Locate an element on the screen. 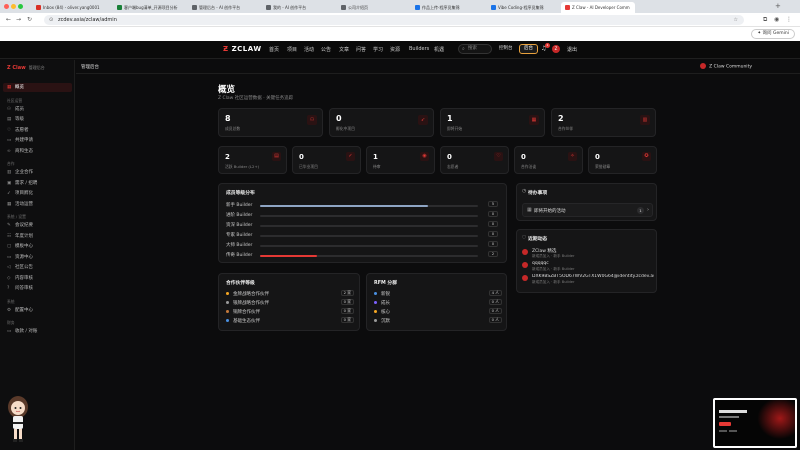 The image size is (800, 450). sidebar-item: ◇ 内容审核 is located at coordinates (37, 278).